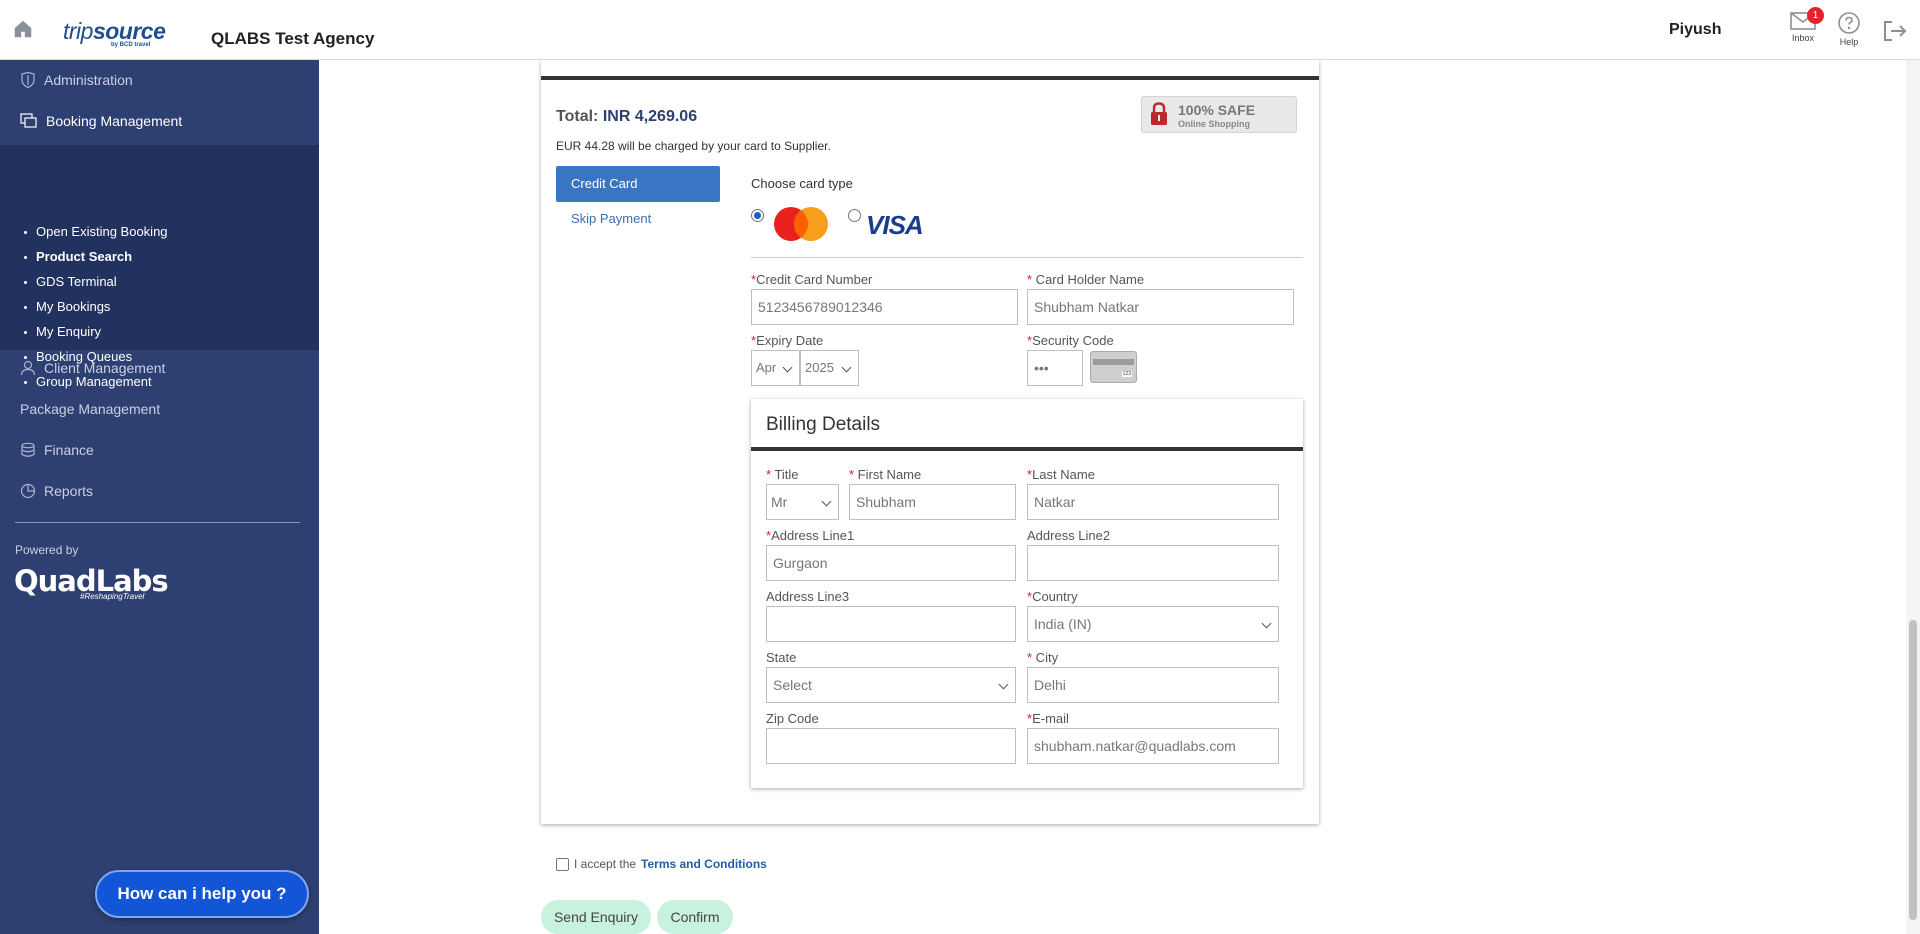 This screenshot has height=934, width=1920. I want to click on country-select: India (IN), so click(1153, 624).